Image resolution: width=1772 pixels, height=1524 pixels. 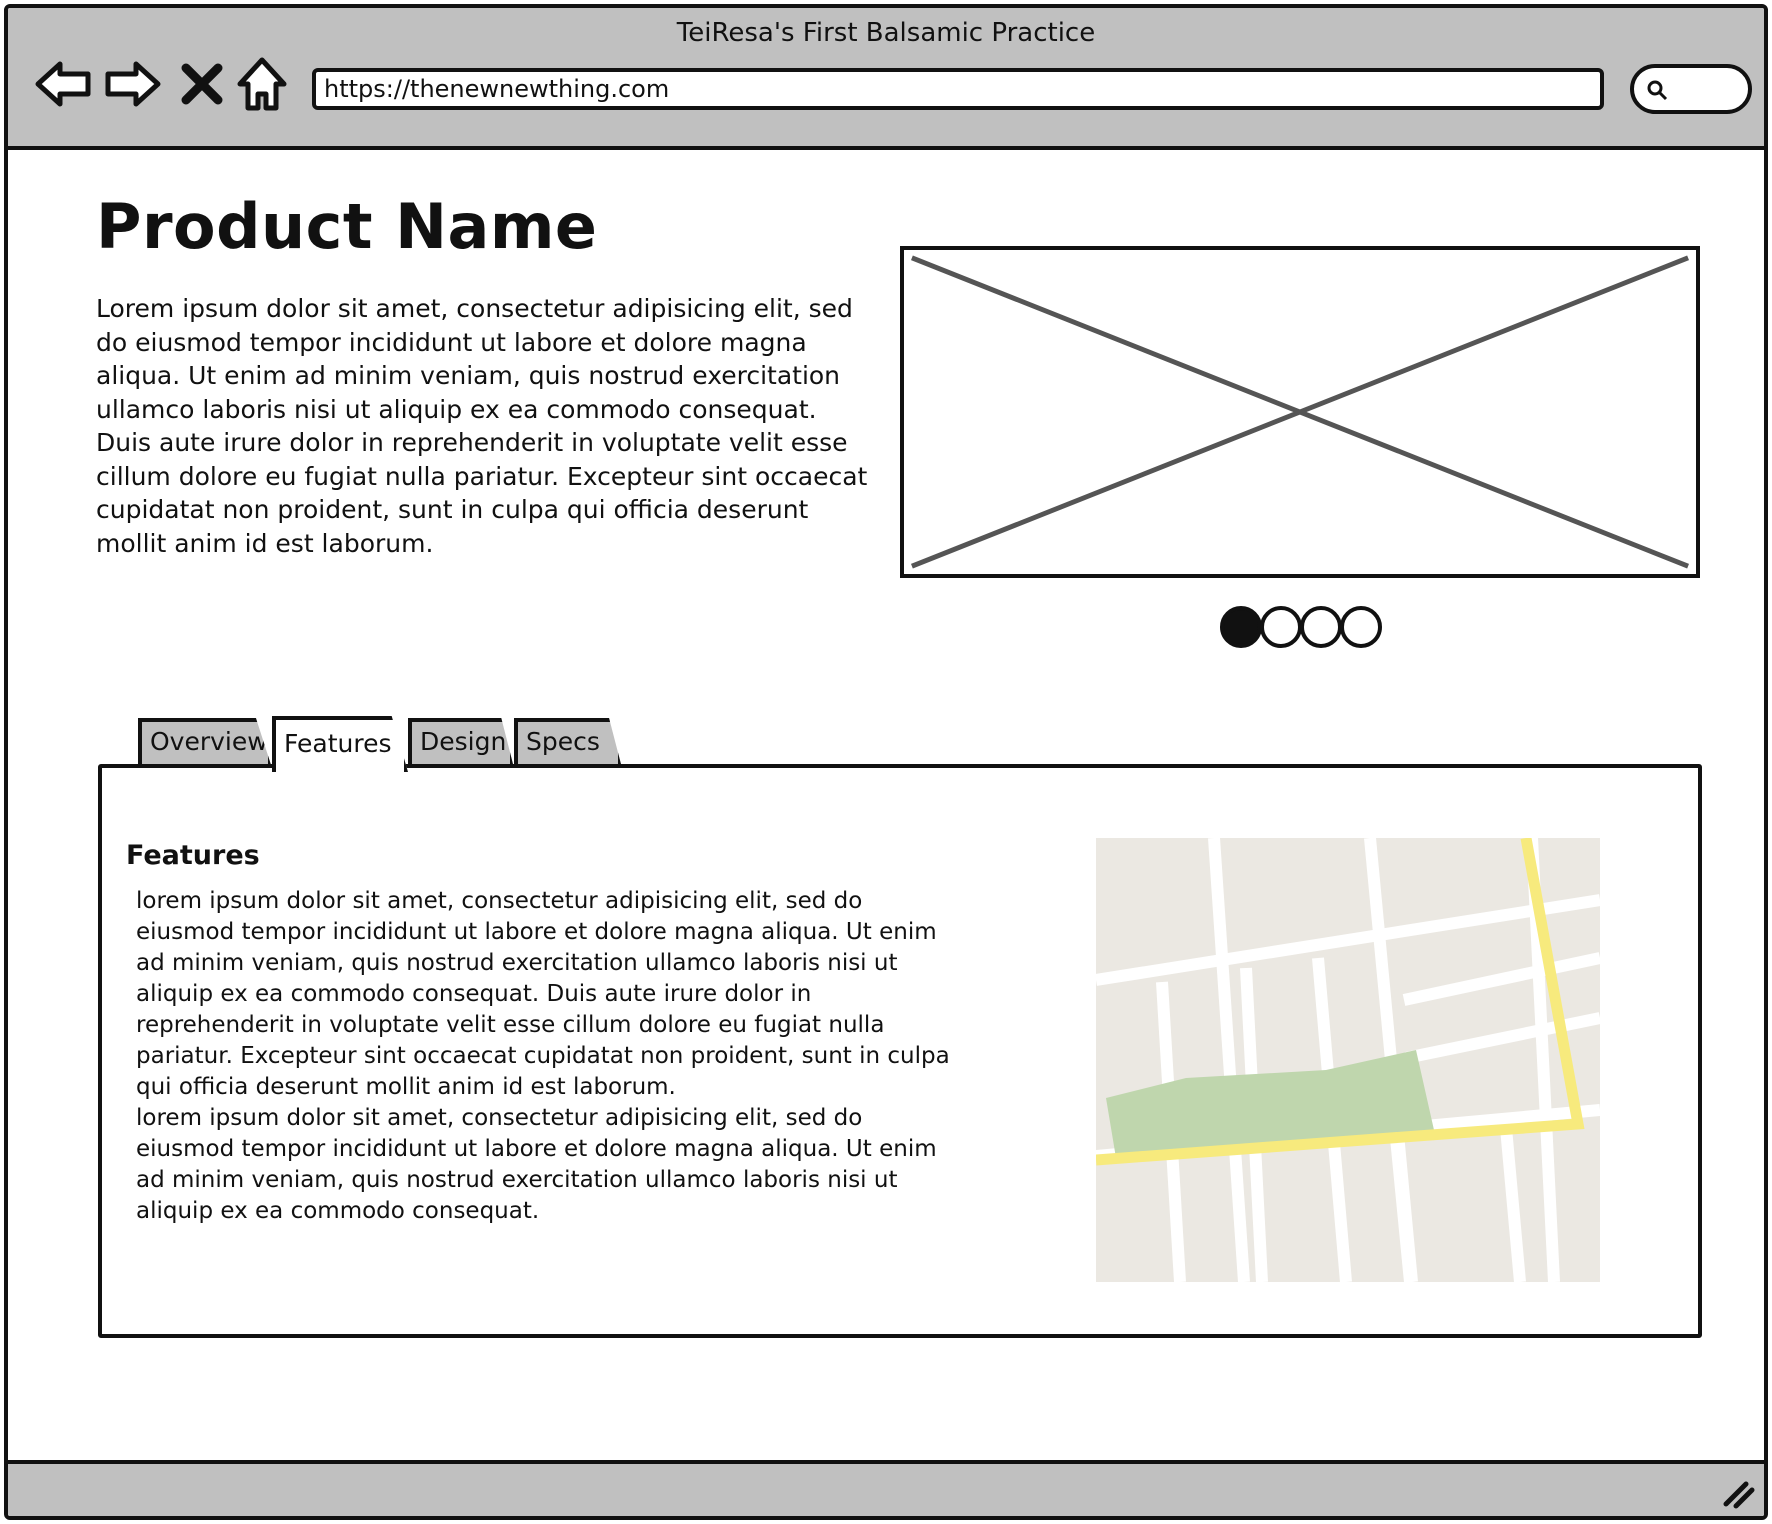 I want to click on map, so click(x=1348, y=1060).